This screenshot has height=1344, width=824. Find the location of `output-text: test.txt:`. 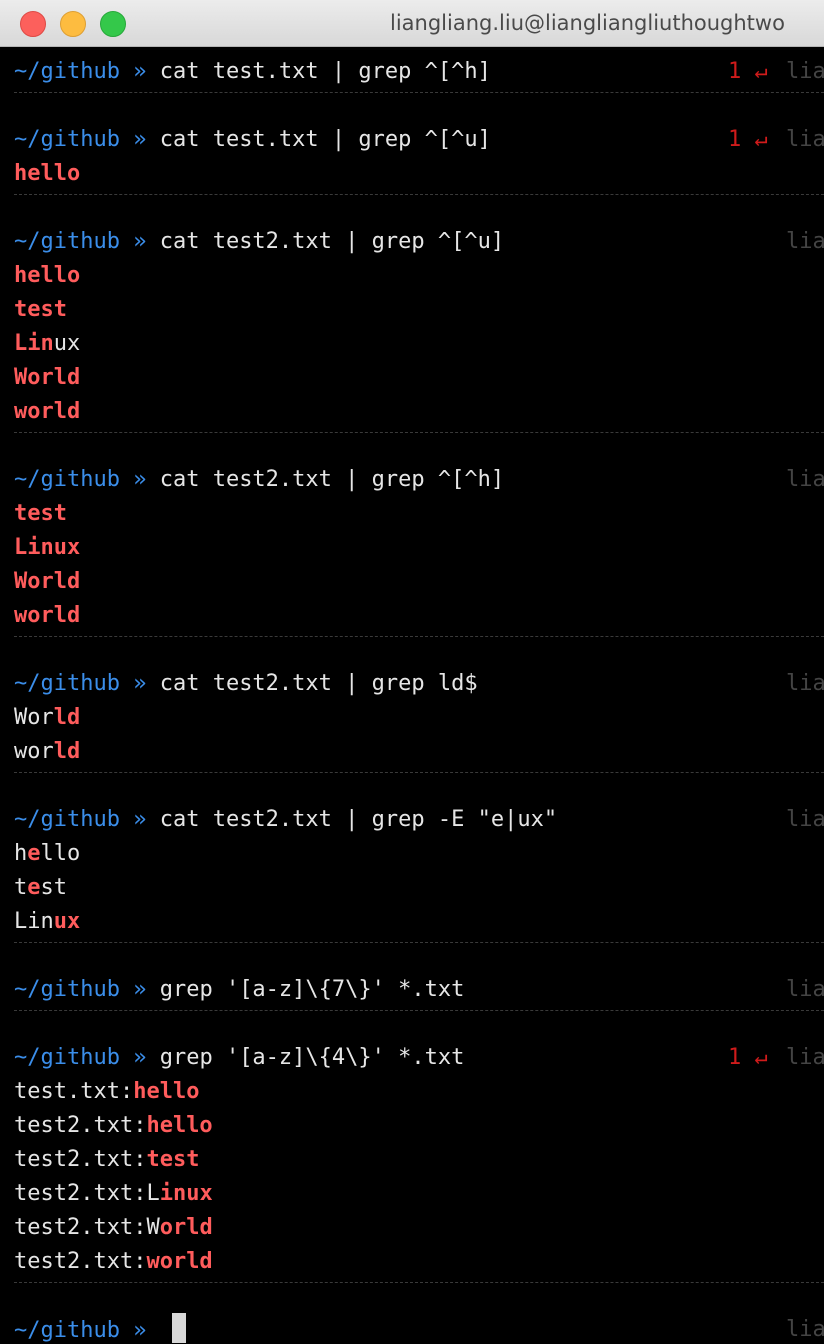

output-text: test.txt: is located at coordinates (74, 1091).